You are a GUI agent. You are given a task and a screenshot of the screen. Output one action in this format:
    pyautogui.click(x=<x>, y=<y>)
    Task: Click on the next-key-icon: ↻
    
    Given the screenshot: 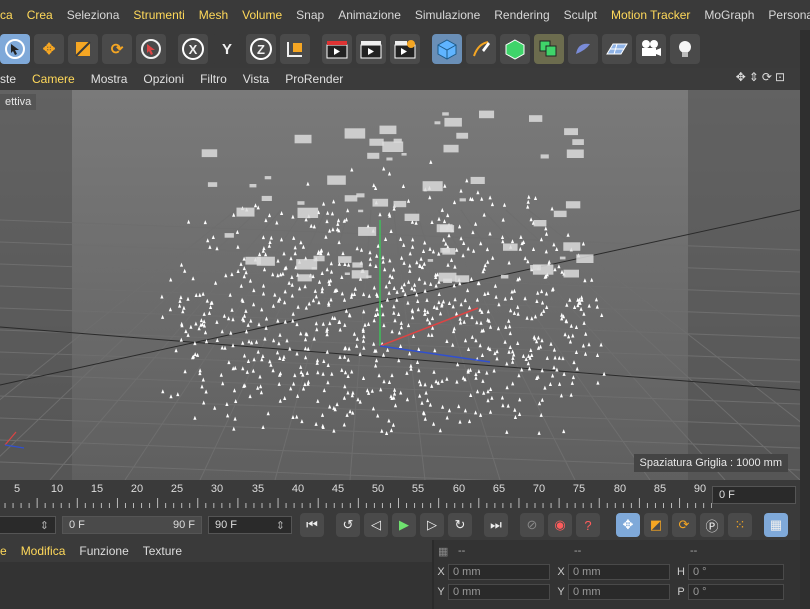 What is the action you would take?
    pyautogui.click(x=460, y=524)
    